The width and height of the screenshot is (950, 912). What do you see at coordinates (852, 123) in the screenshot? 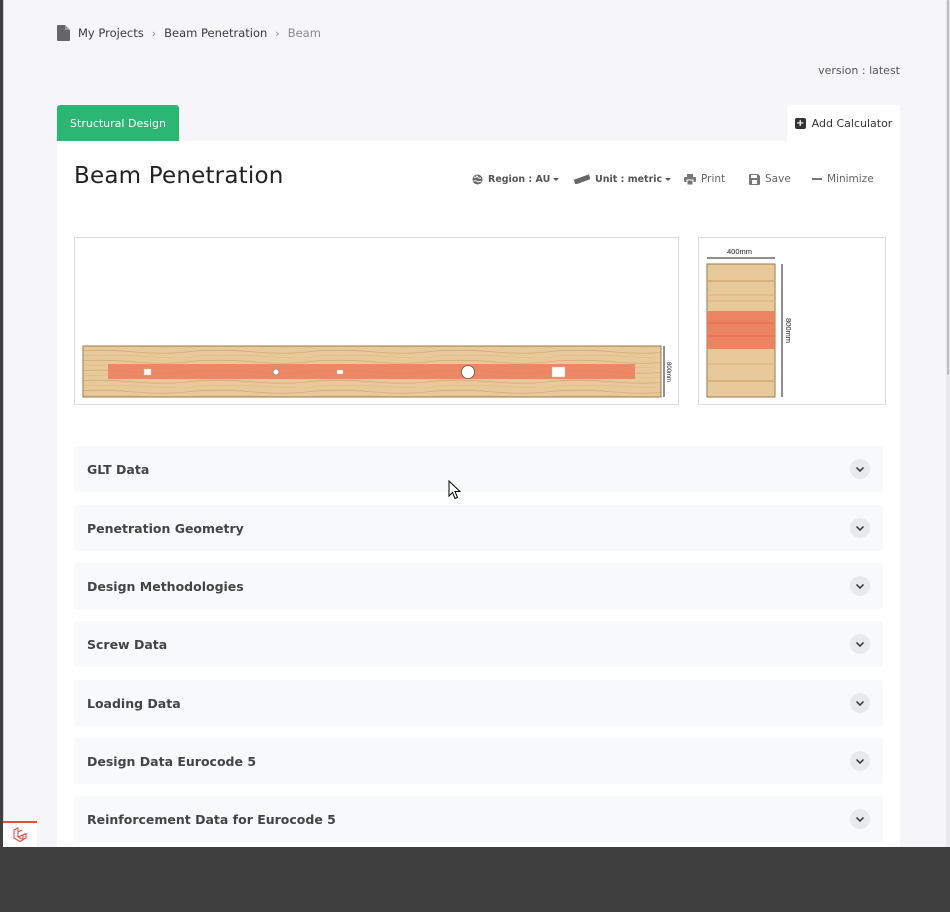
I see `add-calculator-label: Add Calculator` at bounding box center [852, 123].